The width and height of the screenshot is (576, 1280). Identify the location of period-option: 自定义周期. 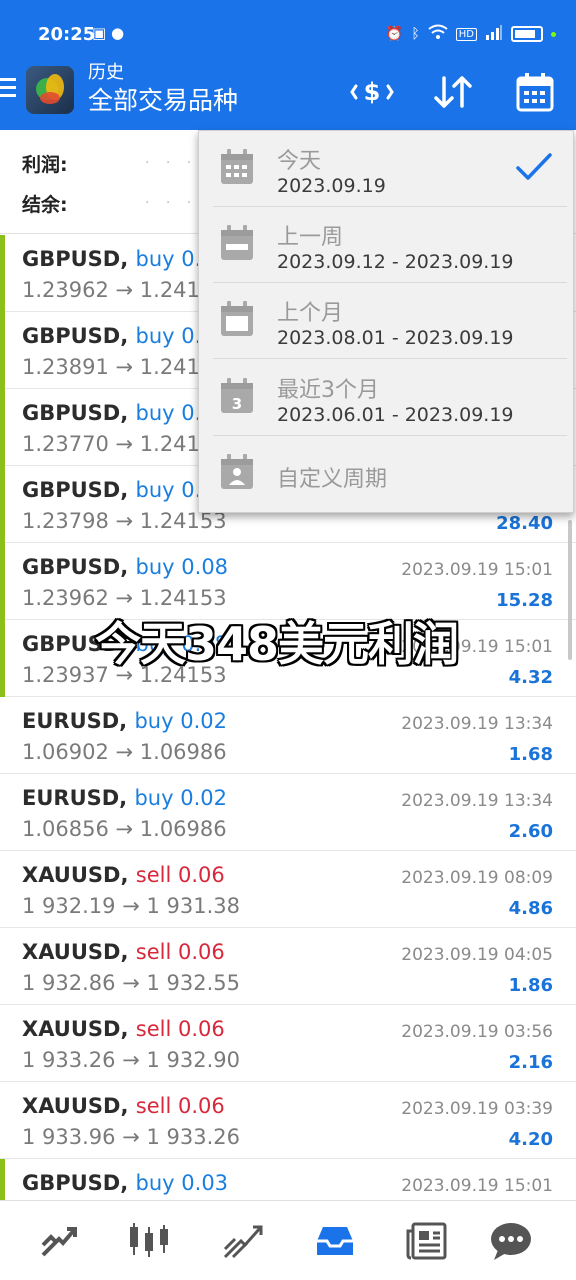
(386, 474).